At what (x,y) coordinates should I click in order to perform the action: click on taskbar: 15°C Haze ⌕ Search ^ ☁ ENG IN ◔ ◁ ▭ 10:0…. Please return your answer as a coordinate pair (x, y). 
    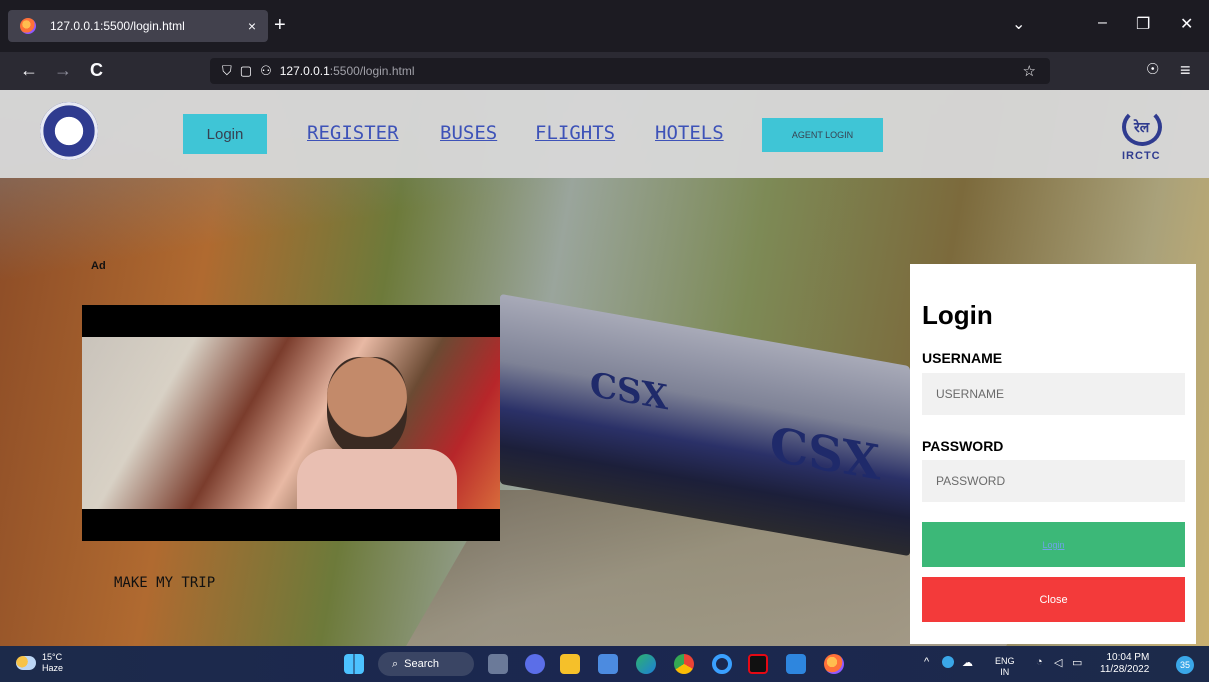
    Looking at the image, I should click on (604, 664).